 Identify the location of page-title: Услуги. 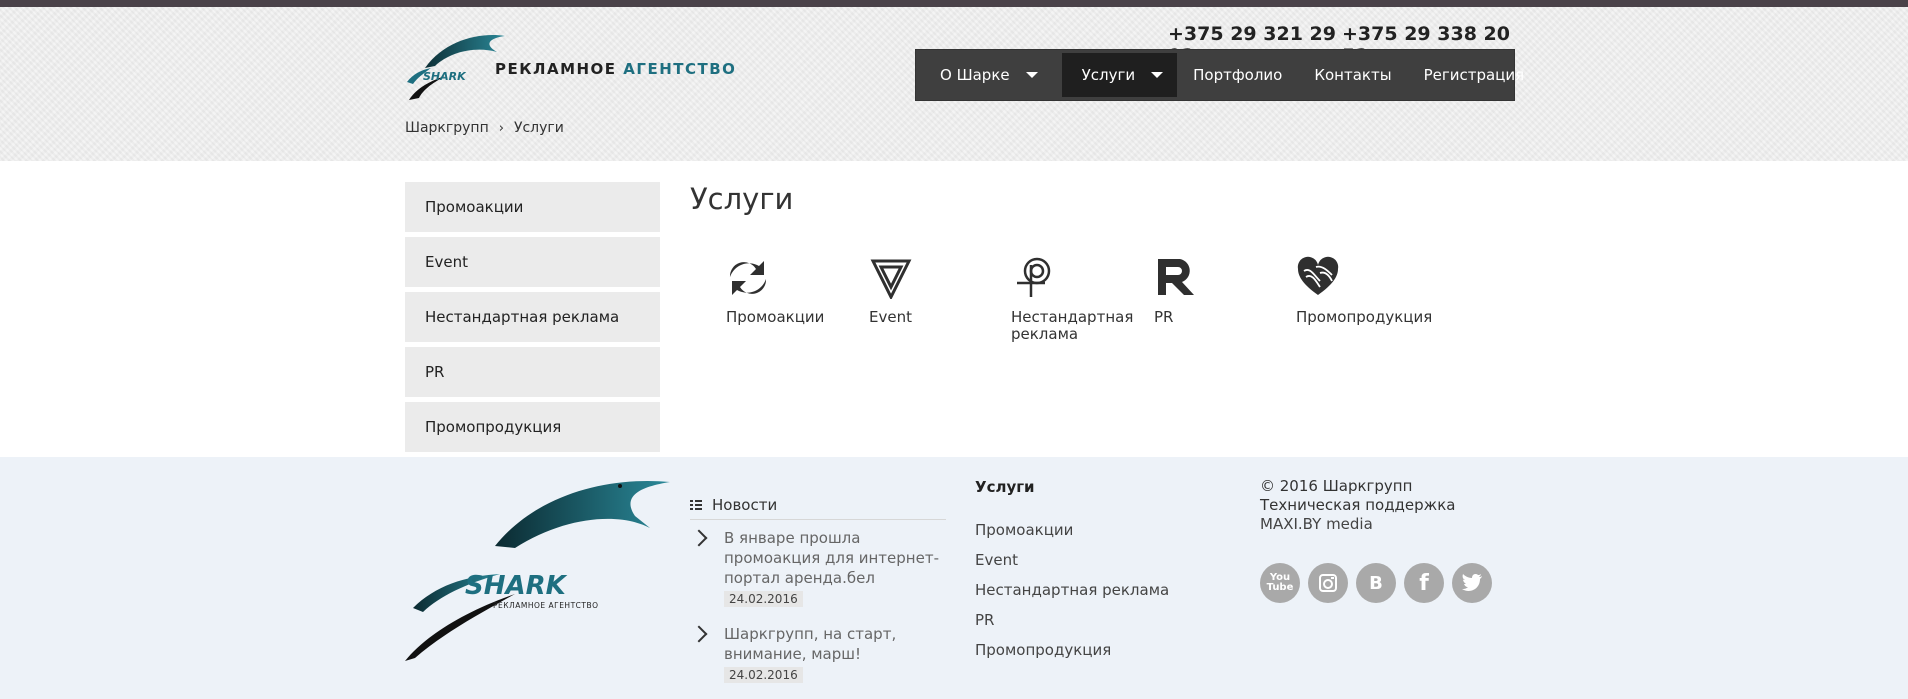
(742, 199).